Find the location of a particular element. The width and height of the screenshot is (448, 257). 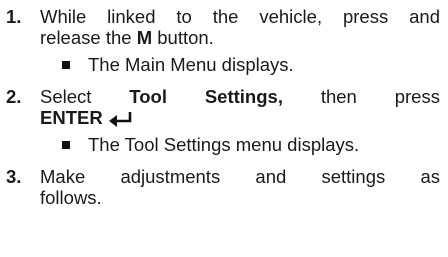

step-text-line: ENTER is located at coordinates (240, 119).